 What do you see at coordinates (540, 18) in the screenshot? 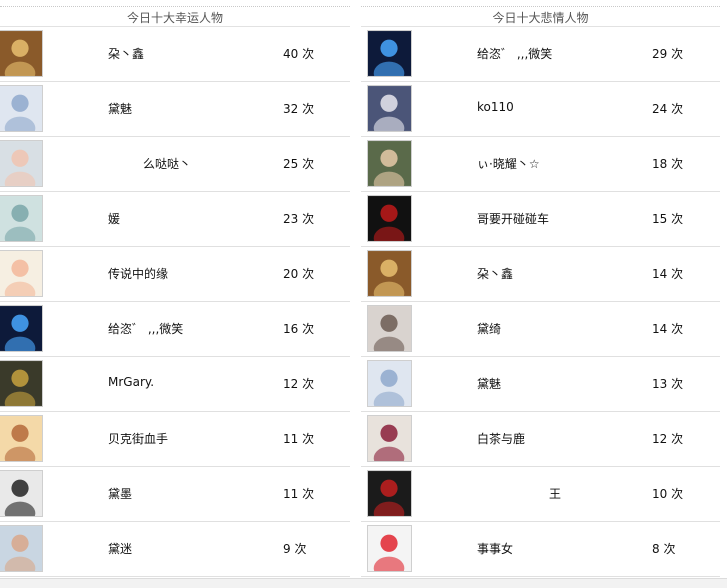
I see `panel-title: 今日十大悲情人物` at bounding box center [540, 18].